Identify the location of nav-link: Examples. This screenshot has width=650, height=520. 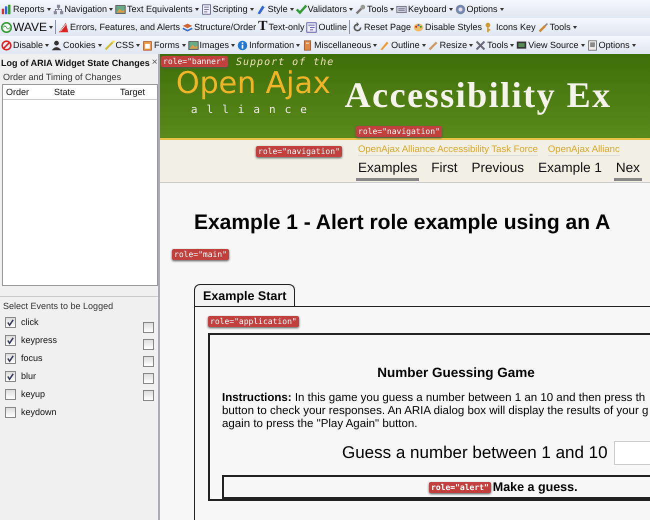
(388, 170).